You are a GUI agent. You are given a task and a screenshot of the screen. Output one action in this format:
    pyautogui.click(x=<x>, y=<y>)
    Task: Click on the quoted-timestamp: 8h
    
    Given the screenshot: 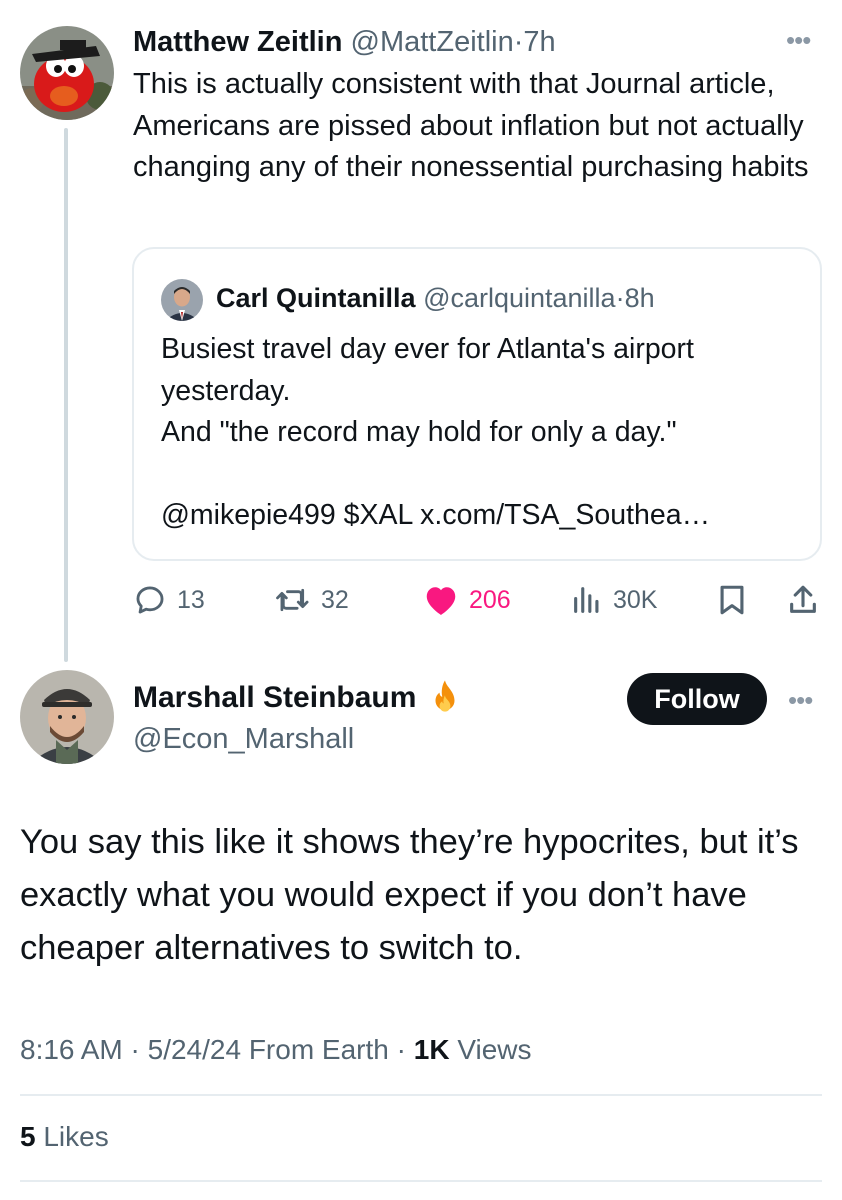 What is the action you would take?
    pyautogui.click(x=639, y=298)
    